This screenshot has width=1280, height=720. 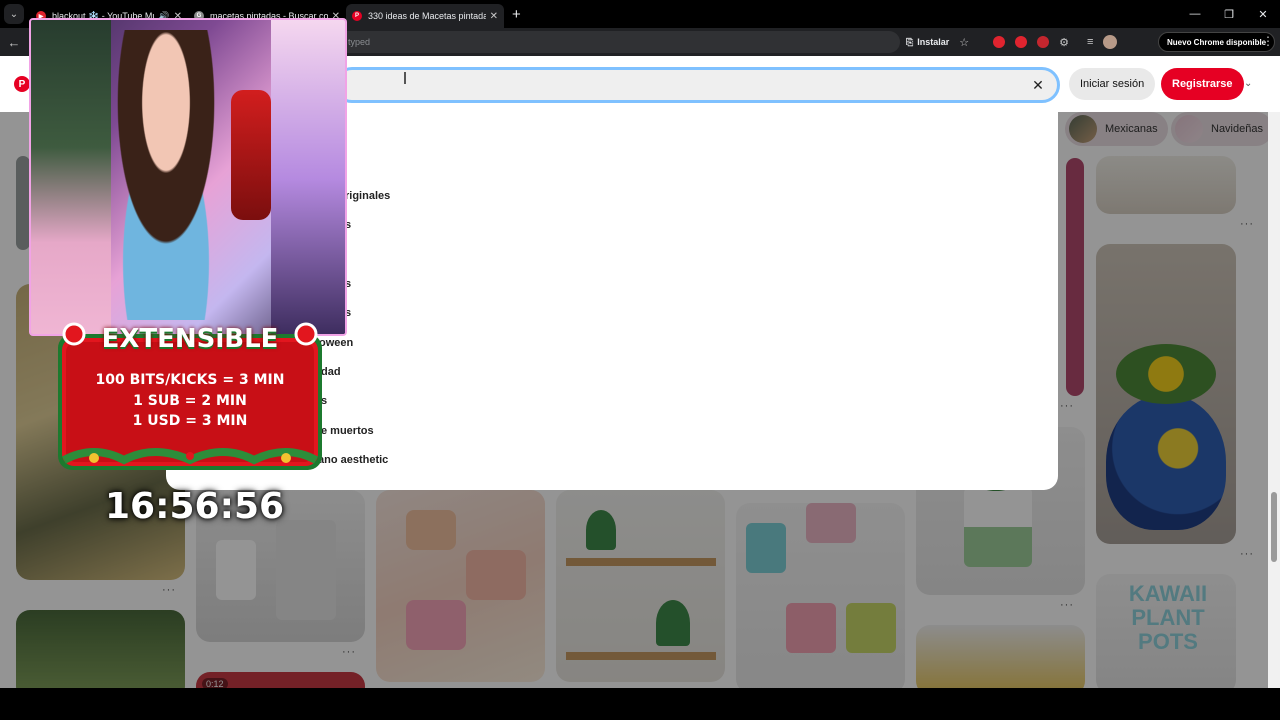 I want to click on tab-pinterest: P 330 ideas de Macetas pintadas ✕, so click(x=425, y=16).